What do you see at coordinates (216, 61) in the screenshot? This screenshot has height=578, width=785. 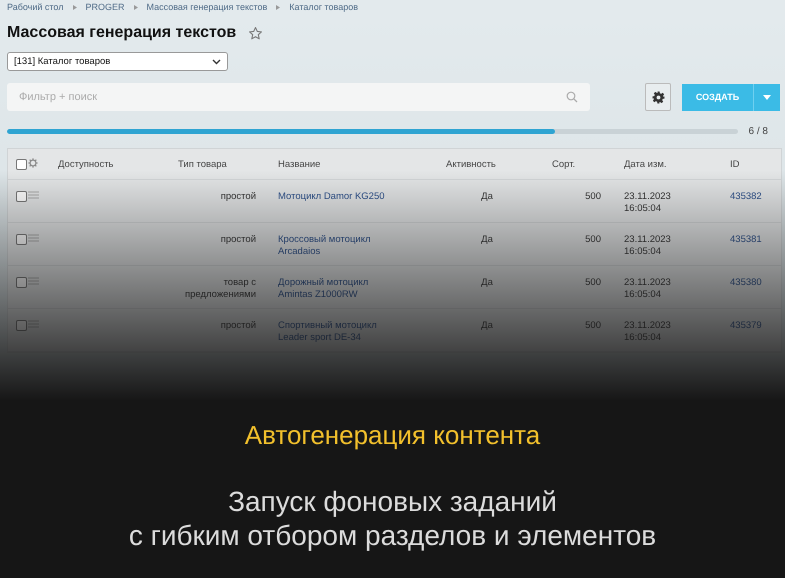 I see `chevron-down-icon` at bounding box center [216, 61].